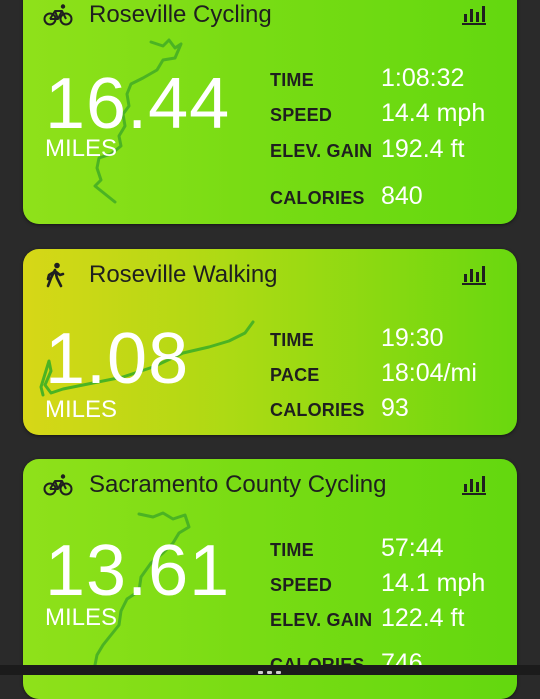 Image resolution: width=540 pixels, height=699 pixels. What do you see at coordinates (138, 104) in the screenshot?
I see `distance-value: 16.44` at bounding box center [138, 104].